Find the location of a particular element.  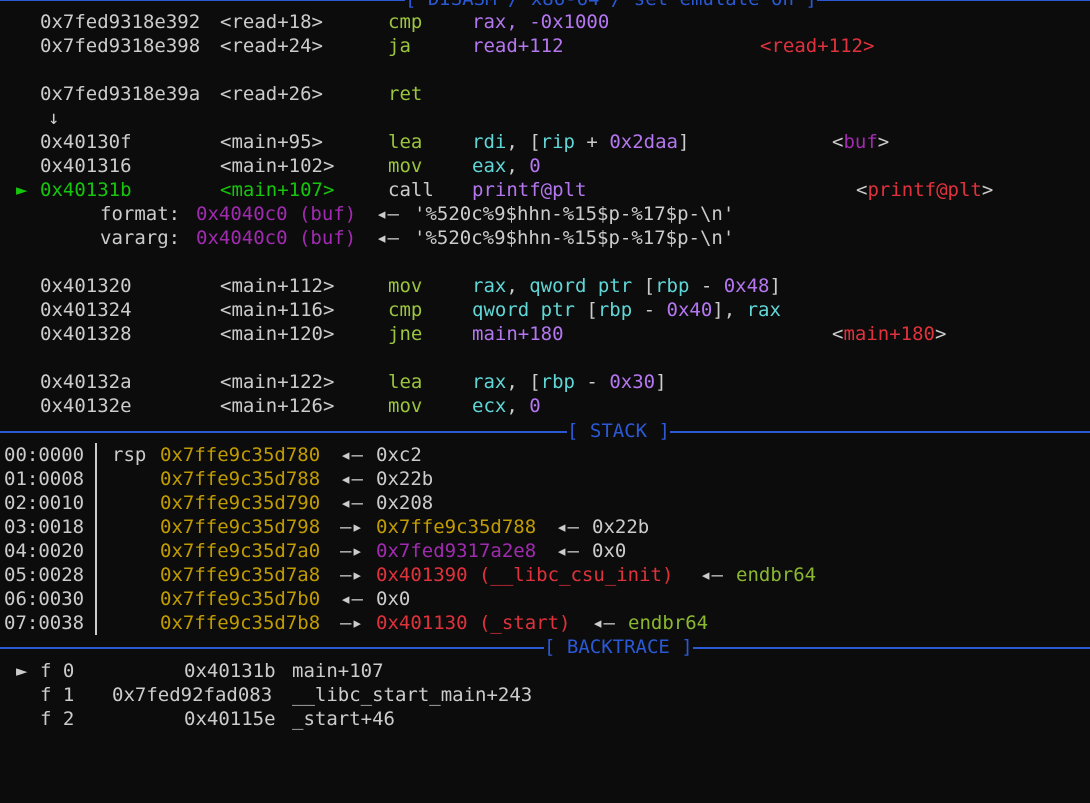

disasm-symbol: <main+116> is located at coordinates (277, 310).